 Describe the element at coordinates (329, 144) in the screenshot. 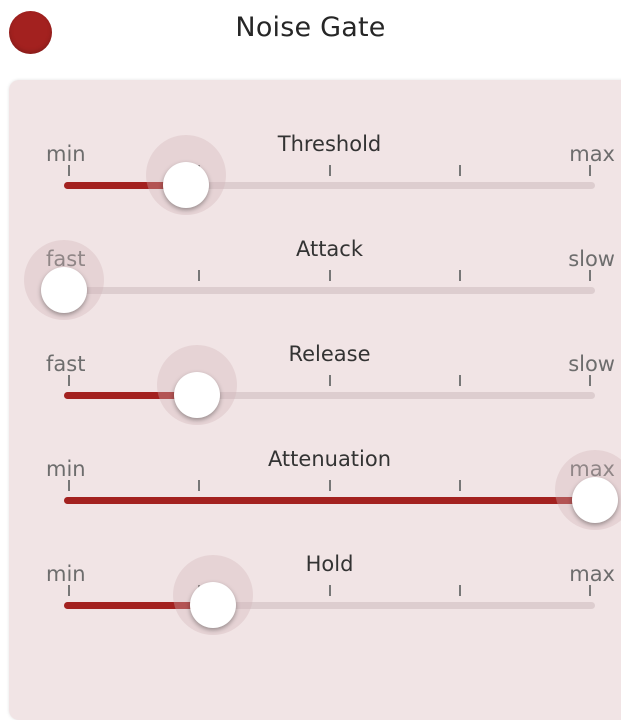

I see `slider-label: Threshold` at that location.